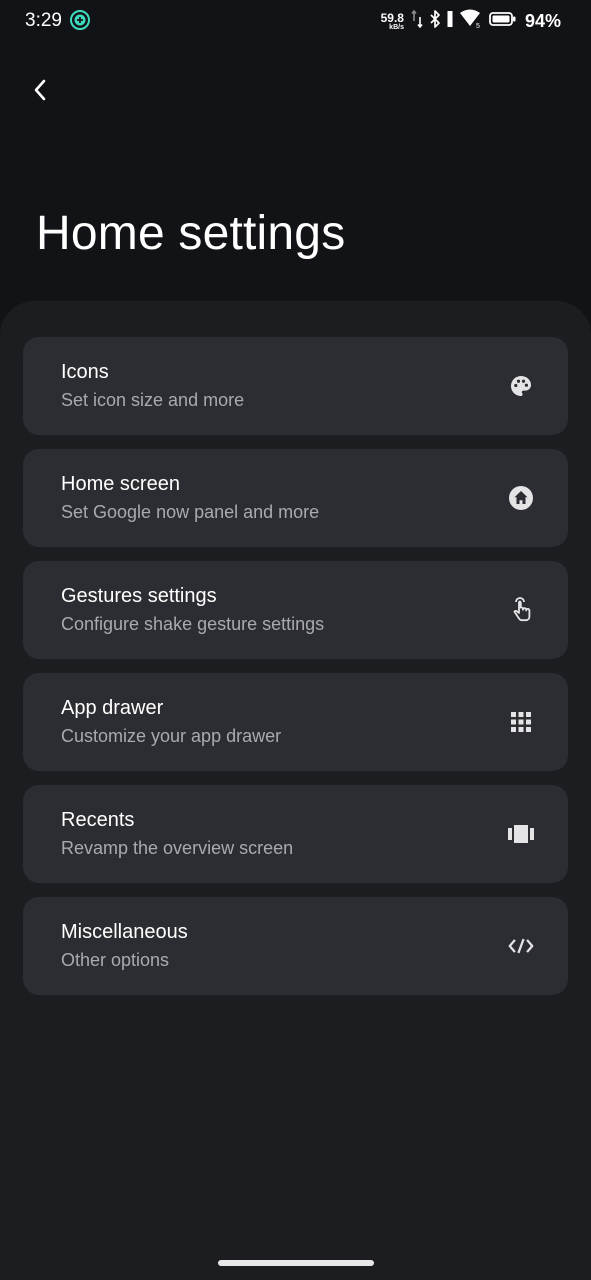 Image resolution: width=591 pixels, height=1280 pixels. Describe the element at coordinates (139, 596) in the screenshot. I see `setting-title: Gestures settings` at that location.